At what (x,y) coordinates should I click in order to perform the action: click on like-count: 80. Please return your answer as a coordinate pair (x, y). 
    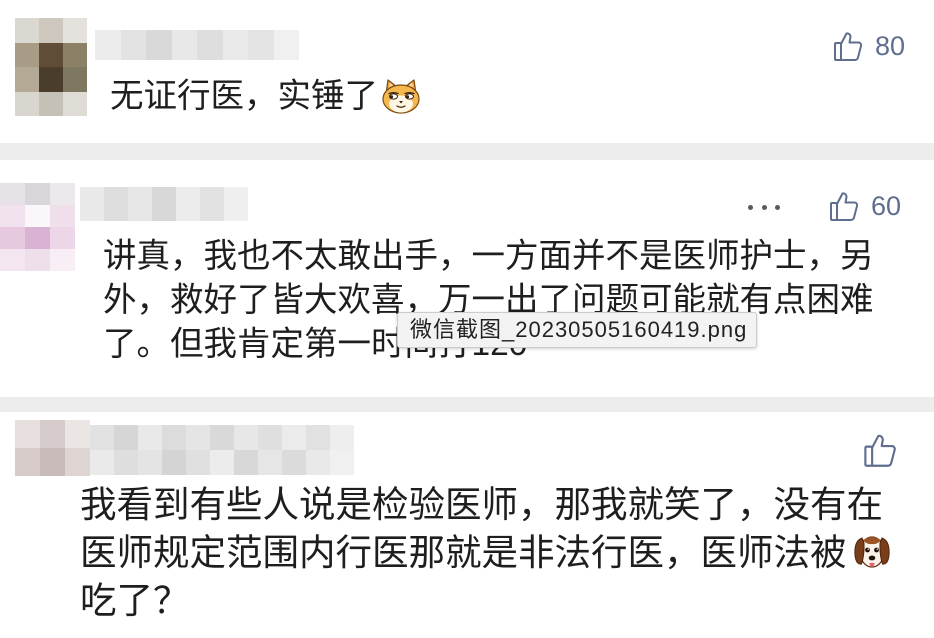
    Looking at the image, I should click on (890, 46).